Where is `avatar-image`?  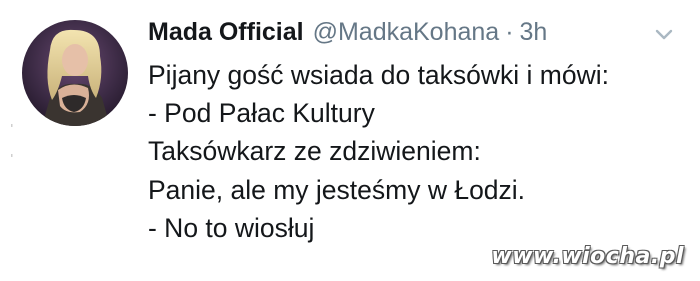
avatar-image is located at coordinates (75, 73).